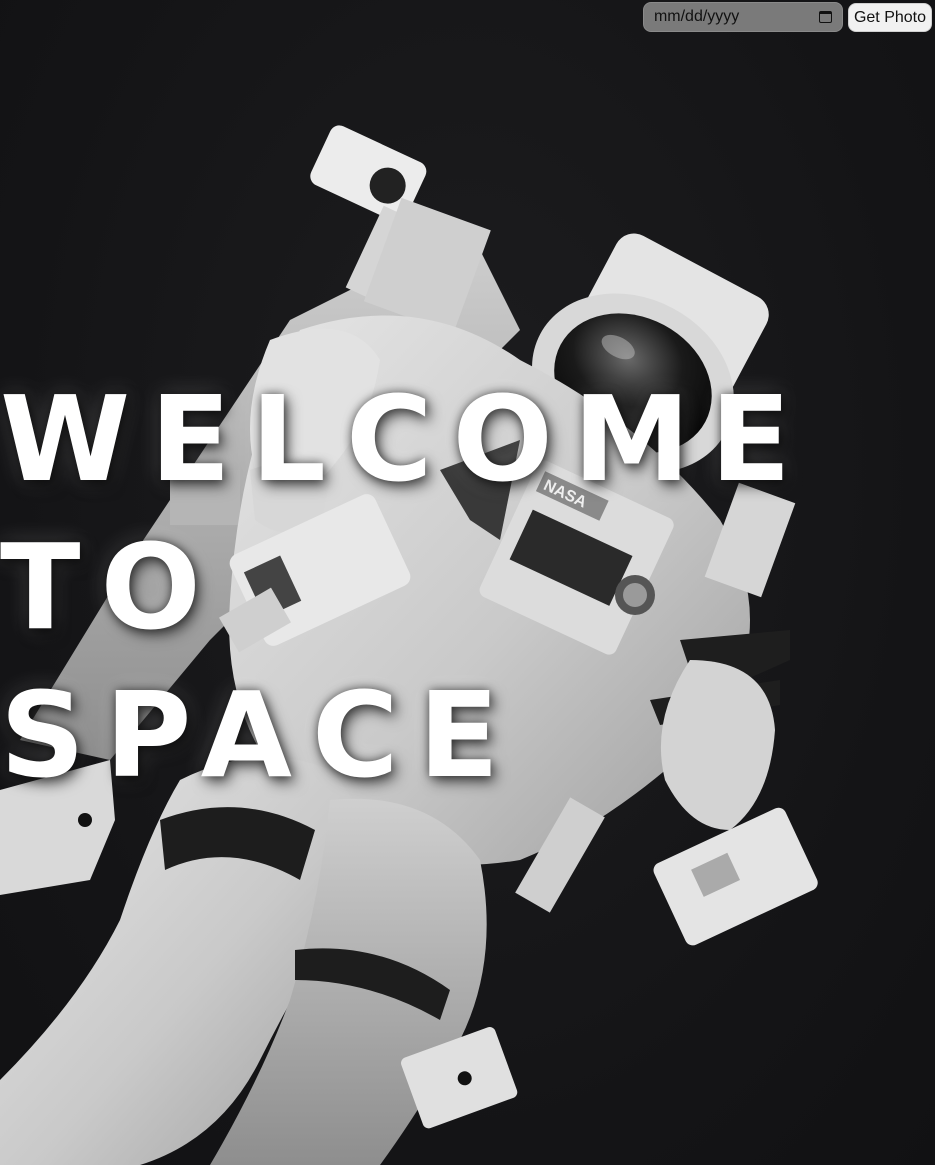 Image resolution: width=935 pixels, height=1165 pixels. What do you see at coordinates (110, 587) in the screenshot?
I see `headline-line-2: TO` at bounding box center [110, 587].